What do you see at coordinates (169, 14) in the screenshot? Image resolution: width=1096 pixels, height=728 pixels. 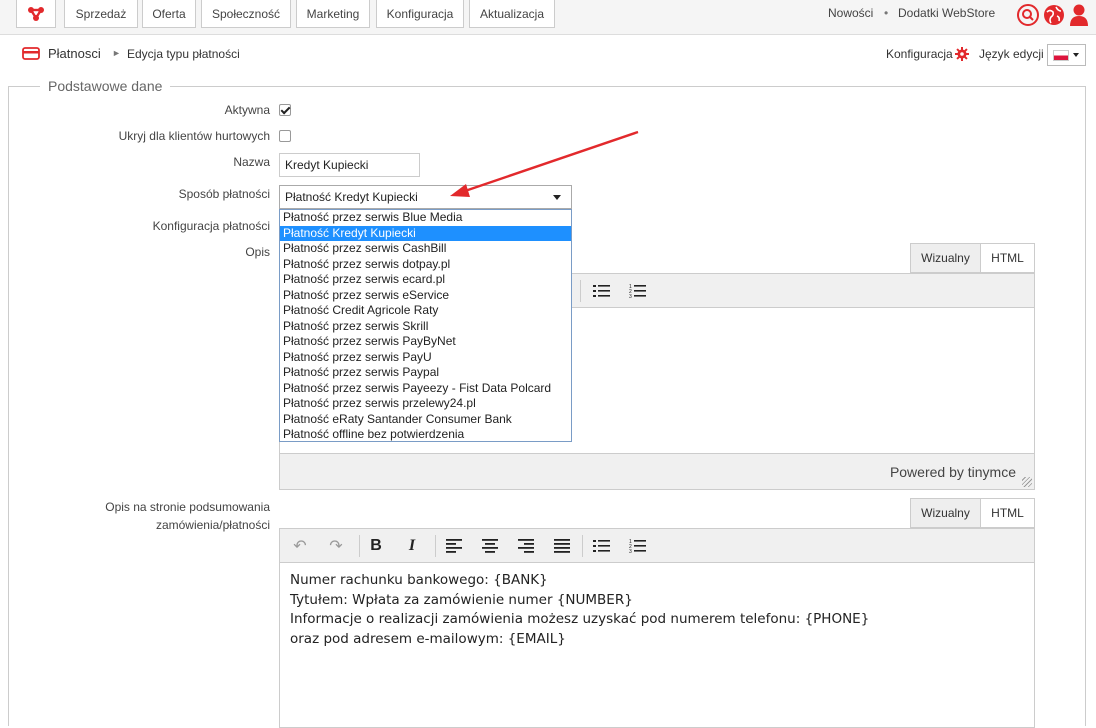 I see `nav-oferta: Oferta` at bounding box center [169, 14].